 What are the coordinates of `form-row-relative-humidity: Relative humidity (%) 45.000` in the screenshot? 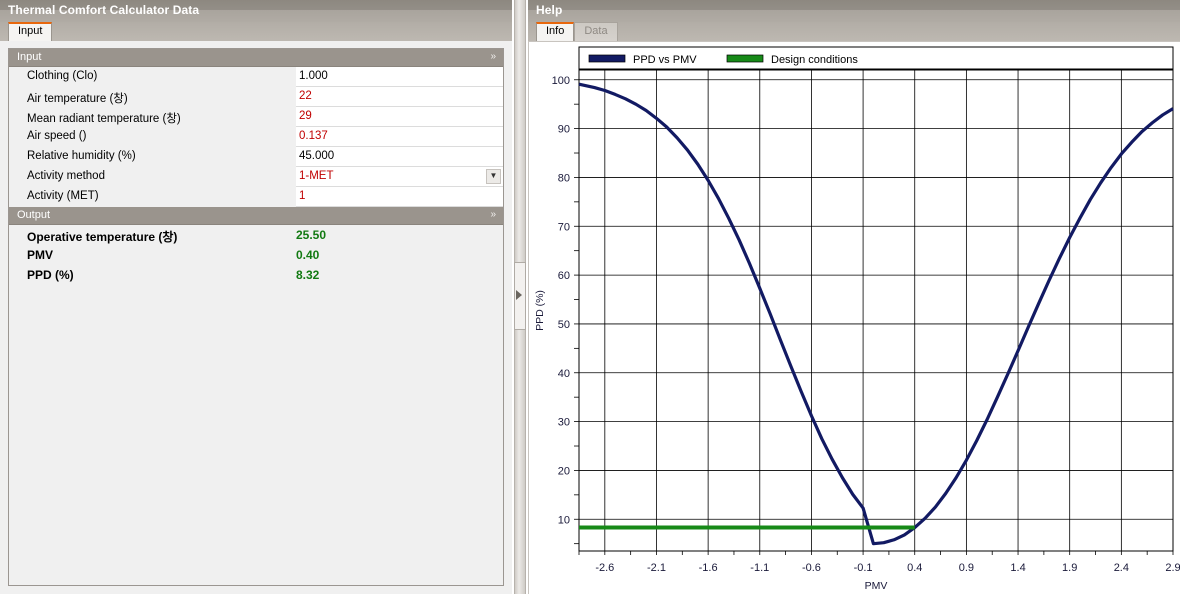 It's located at (256, 157).